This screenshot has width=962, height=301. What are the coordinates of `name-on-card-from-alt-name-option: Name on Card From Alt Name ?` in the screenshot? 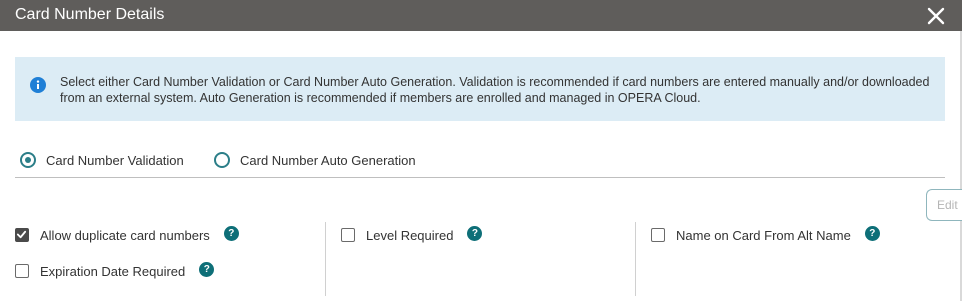 It's located at (765, 235).